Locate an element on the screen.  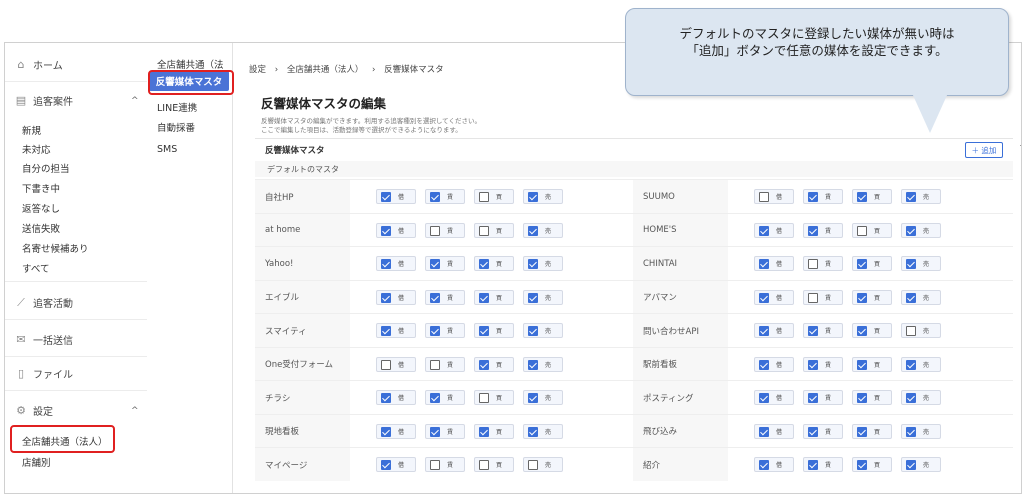
nav-home: ⌂ ホーム is located at coordinates (39, 64).